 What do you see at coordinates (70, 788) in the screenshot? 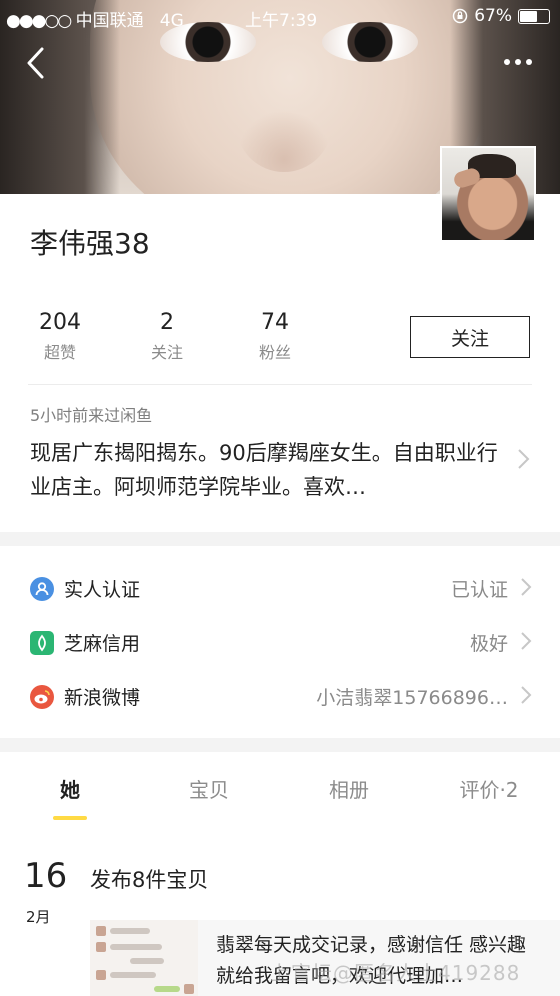
I see `tab-her: 她` at bounding box center [70, 788].